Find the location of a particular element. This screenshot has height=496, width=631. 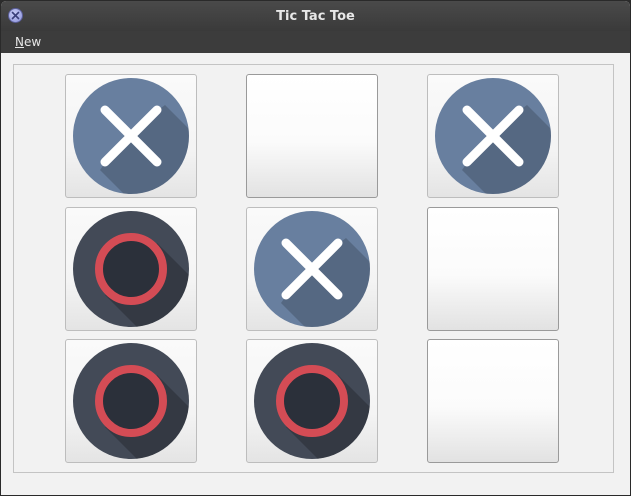

menu-new: New is located at coordinates (28, 42).